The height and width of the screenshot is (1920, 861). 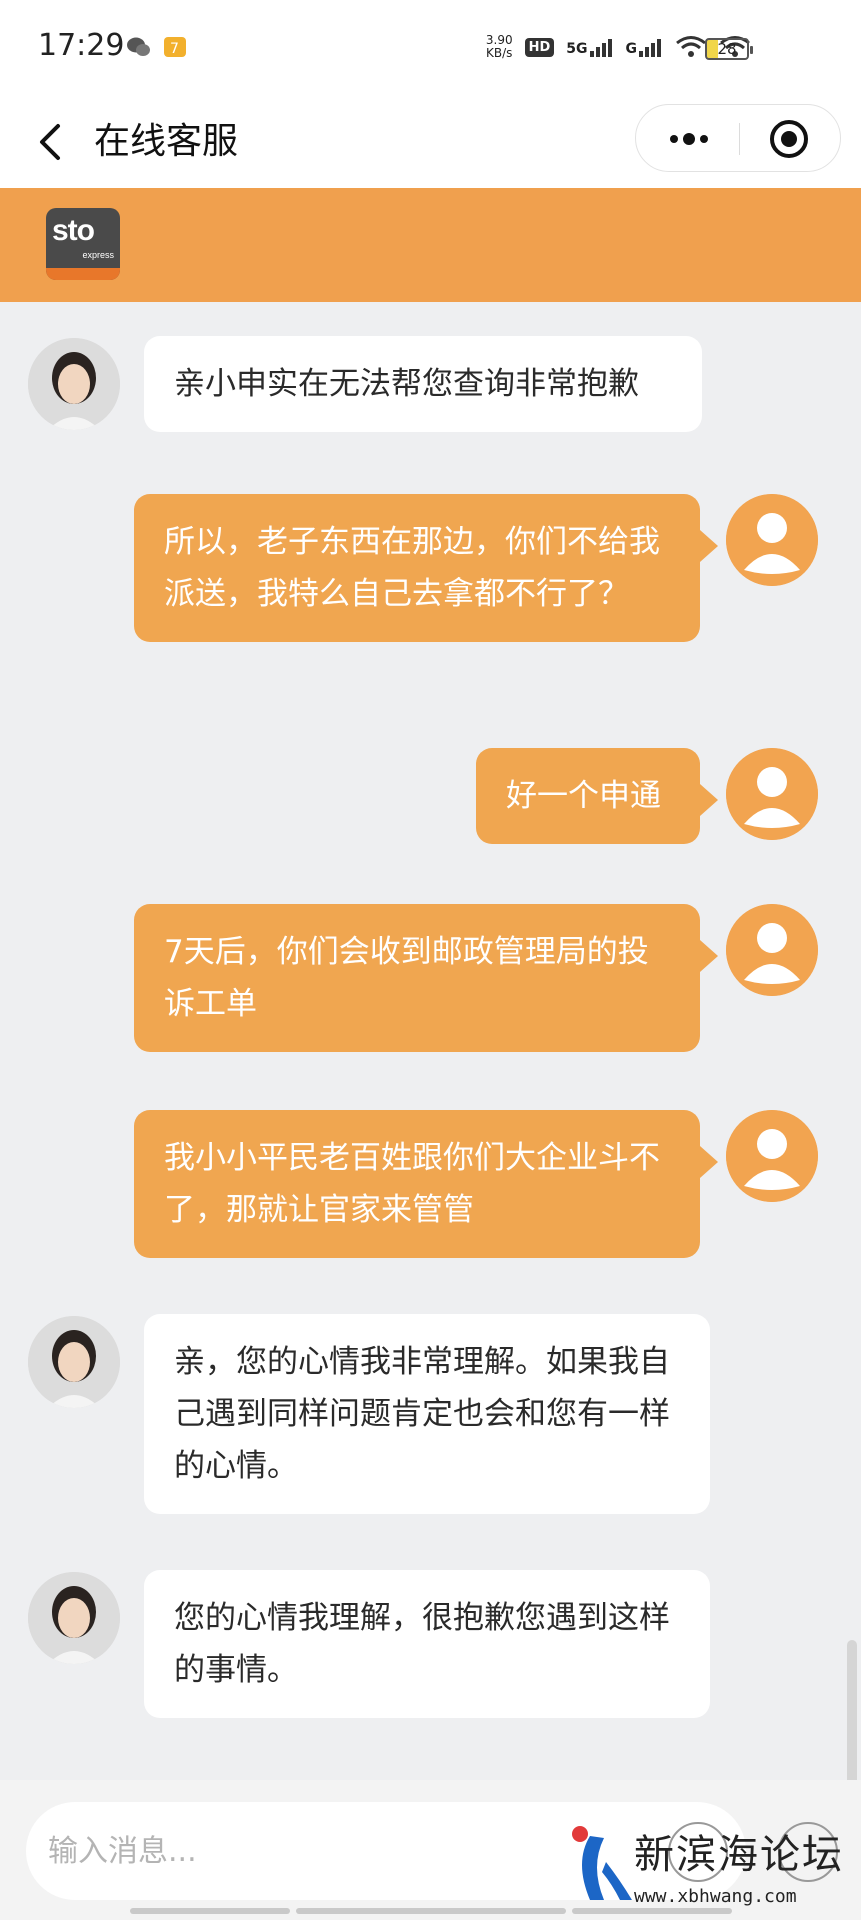 I want to click on message-user: 所以，老子东西在那边，你们不给我派送，我特么自己去拿都不行了？, so click(x=430, y=599).